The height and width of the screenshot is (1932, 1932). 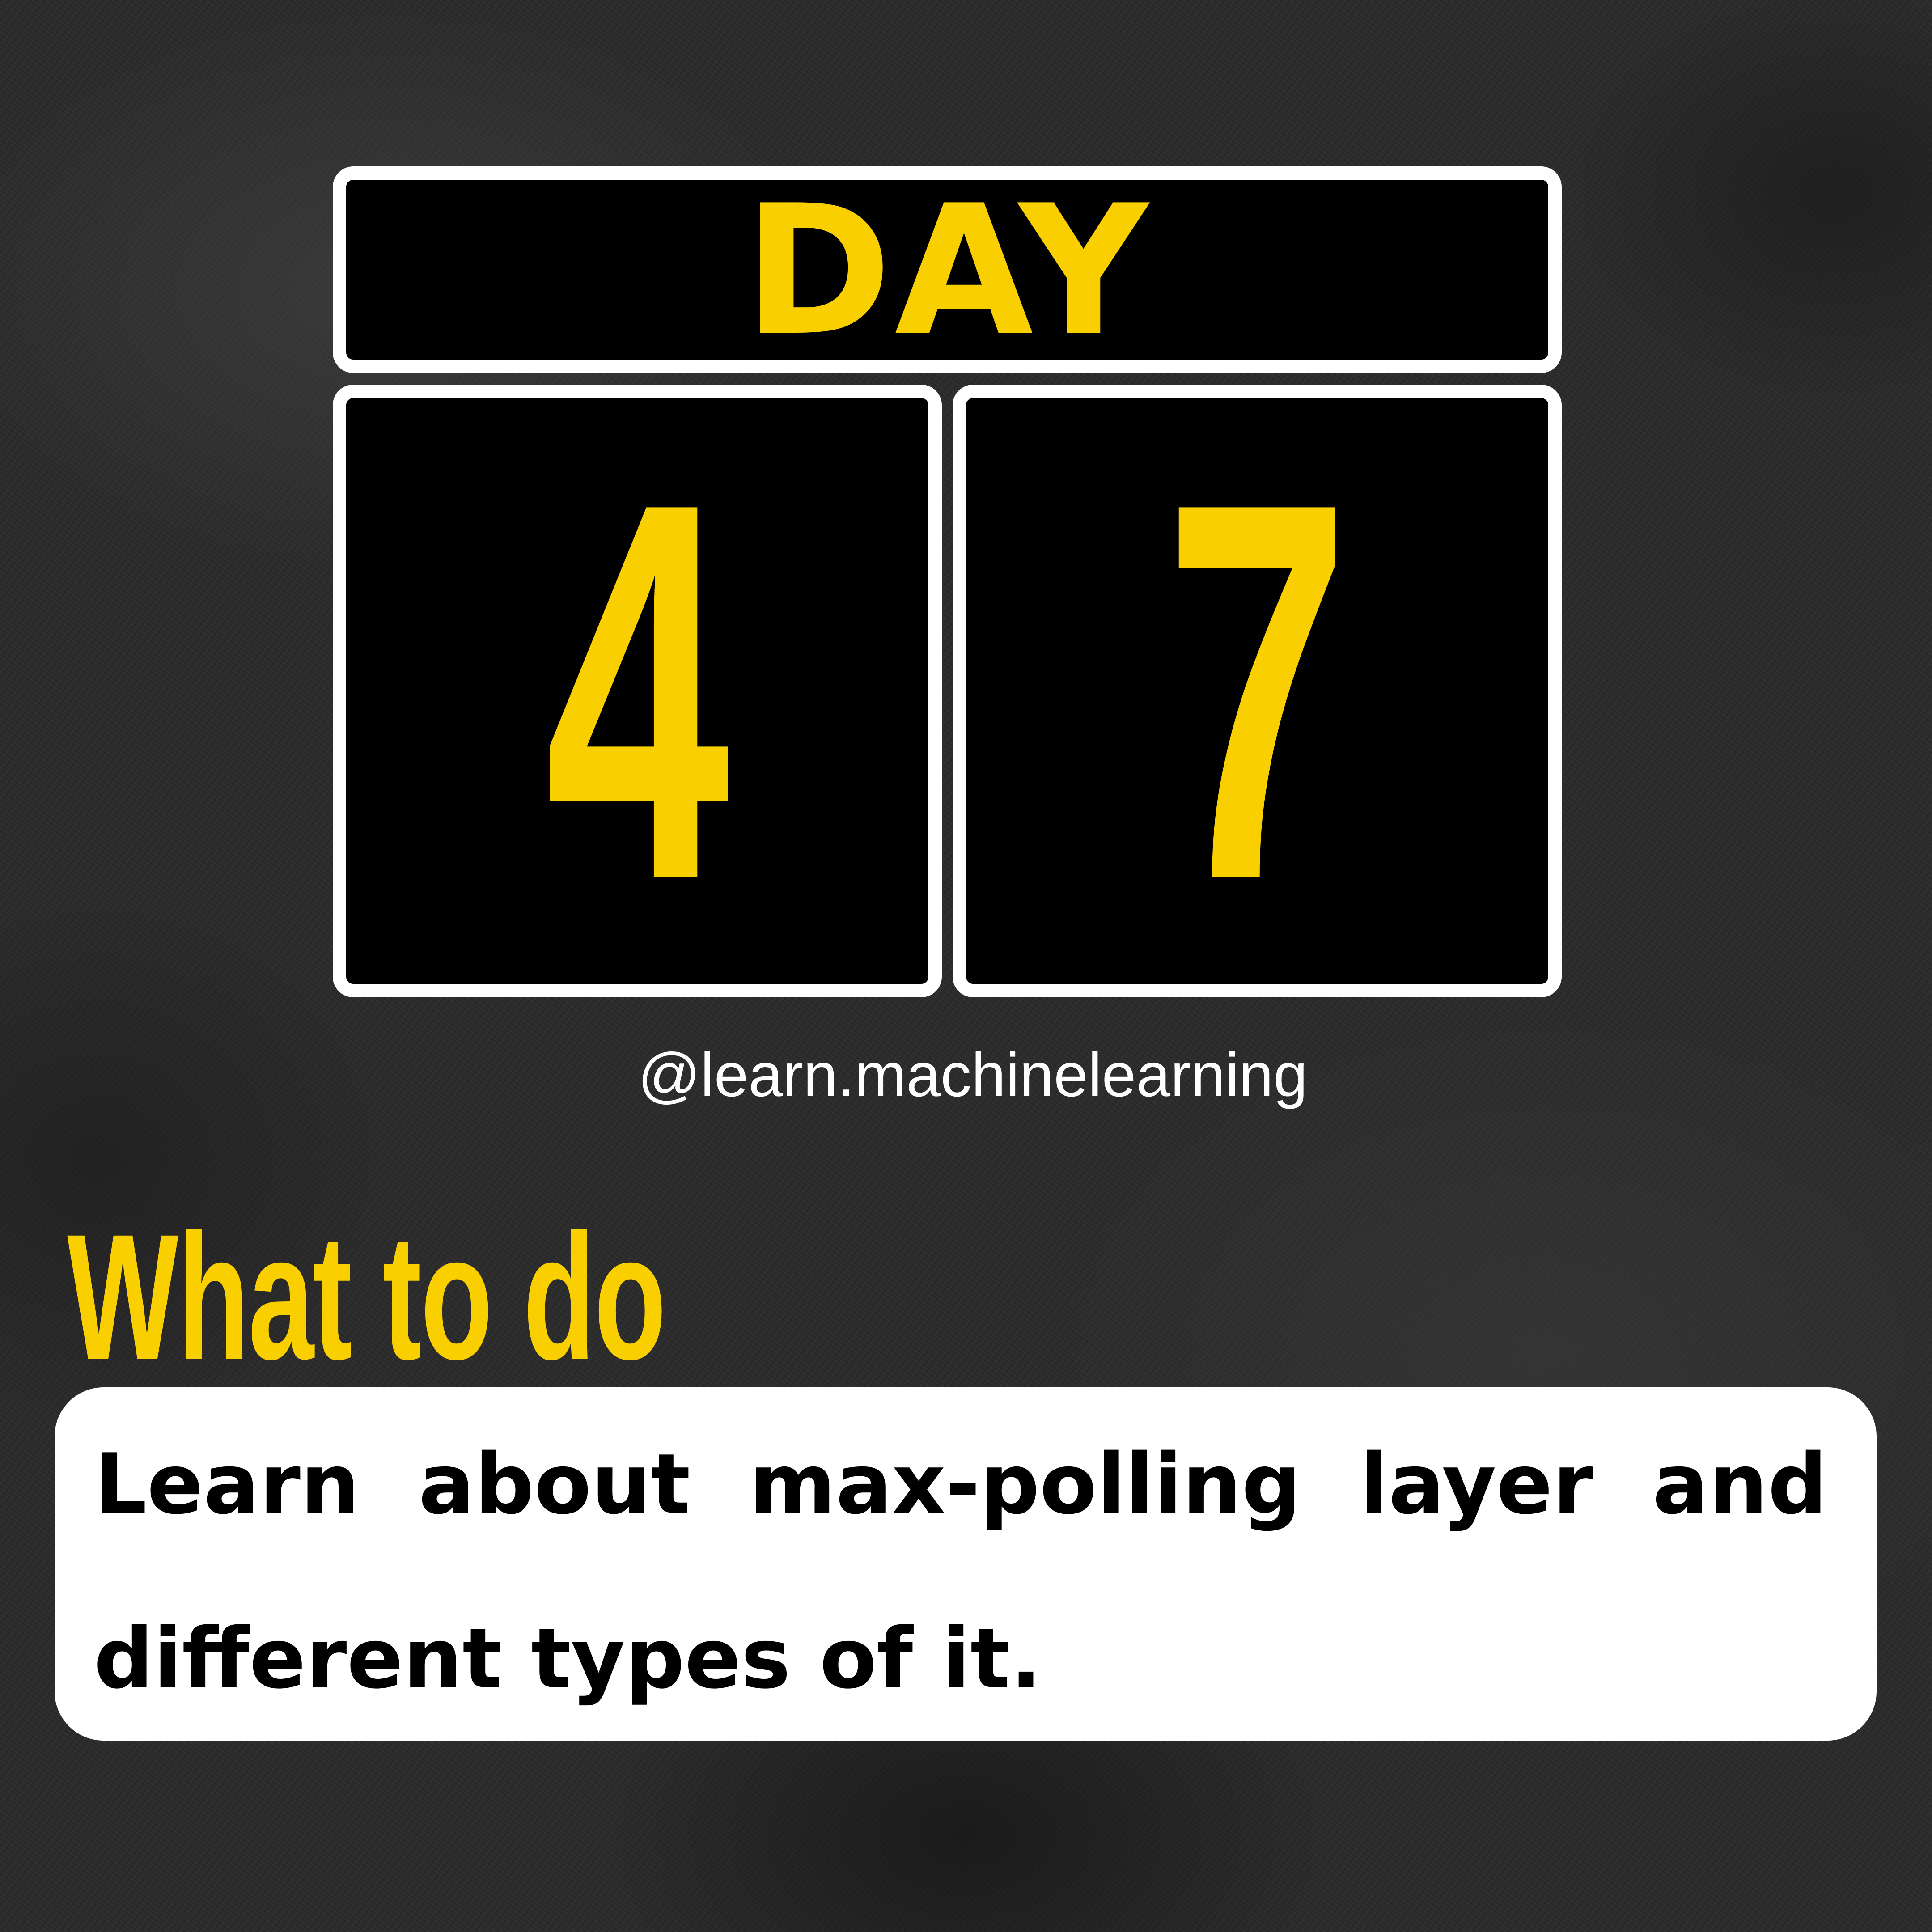 I want to click on day-digit-panel-ones: 7, so click(x=1257, y=691).